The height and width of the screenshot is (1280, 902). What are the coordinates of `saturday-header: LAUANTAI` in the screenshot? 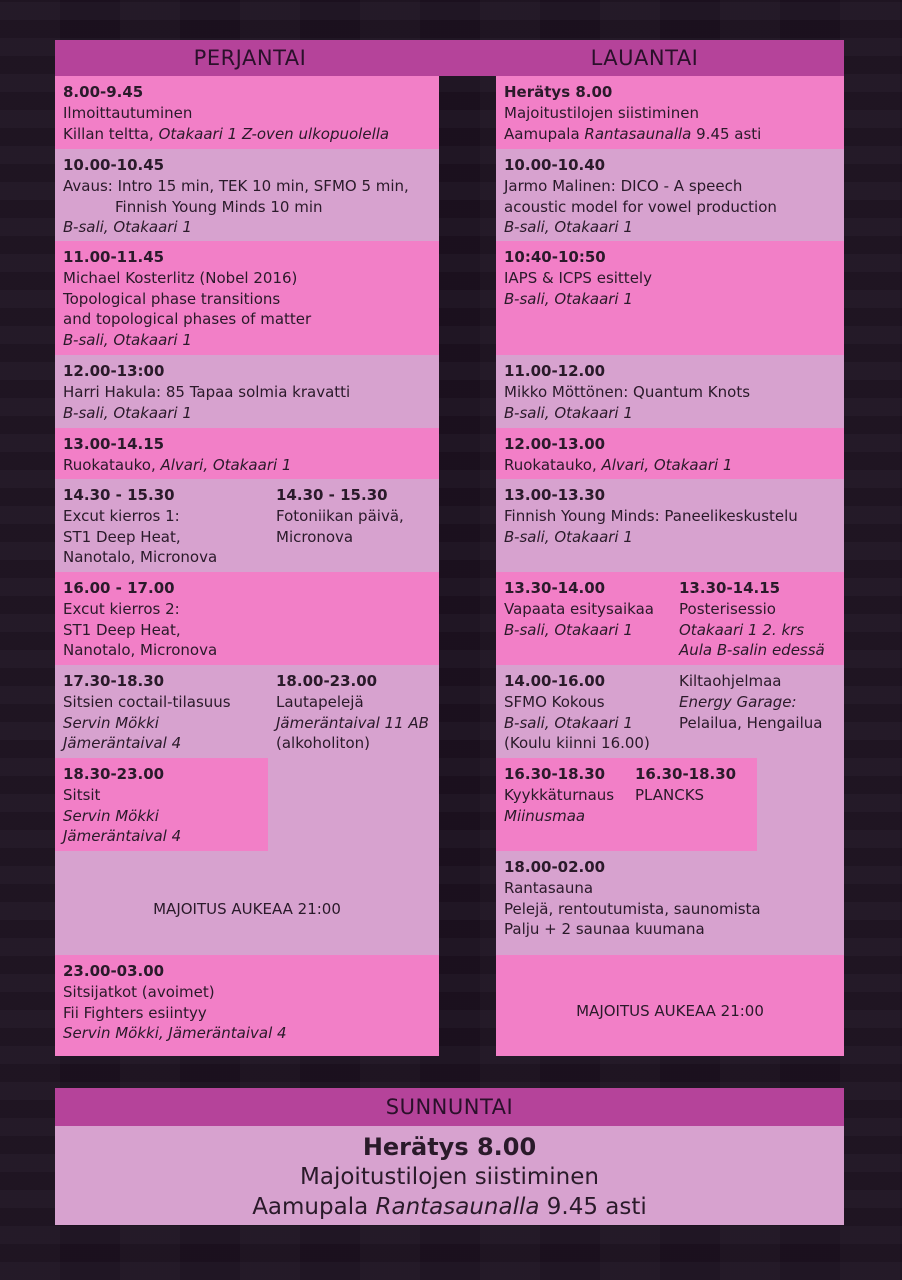 It's located at (644, 58).